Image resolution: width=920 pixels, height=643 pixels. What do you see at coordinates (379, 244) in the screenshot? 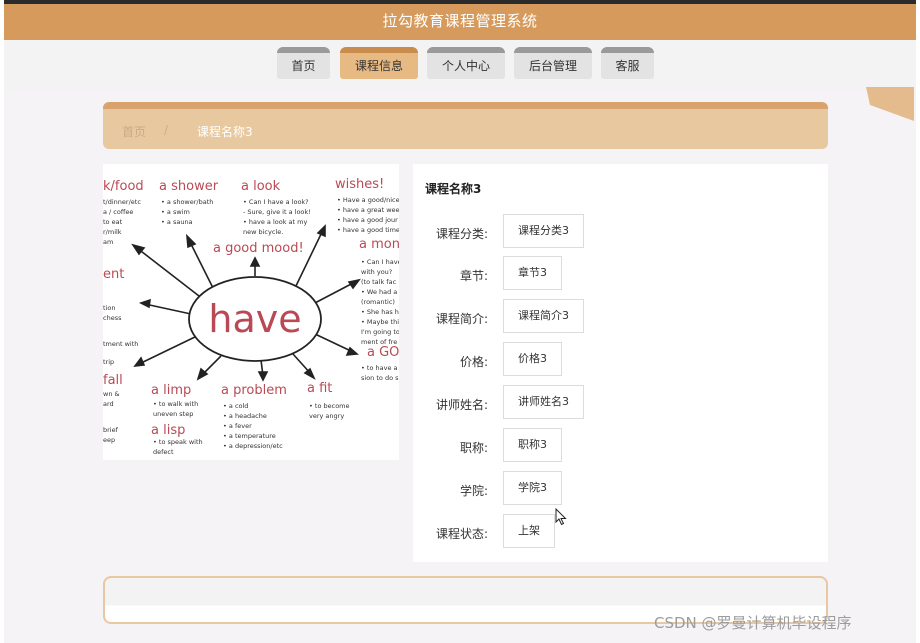
I see `phrase-mon: a mon` at bounding box center [379, 244].